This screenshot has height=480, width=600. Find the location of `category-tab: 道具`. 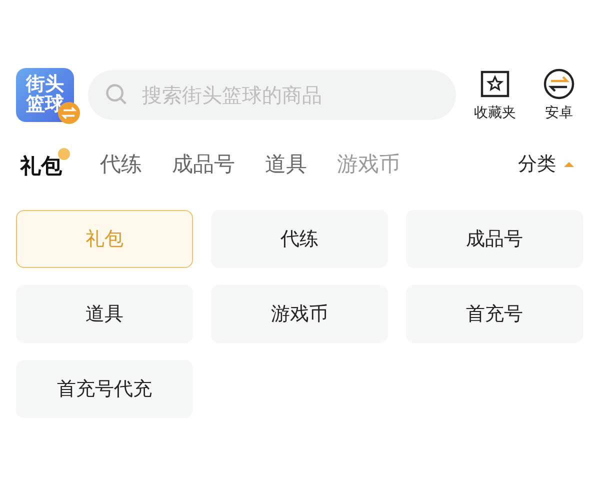

category-tab: 道具 is located at coordinates (286, 164).